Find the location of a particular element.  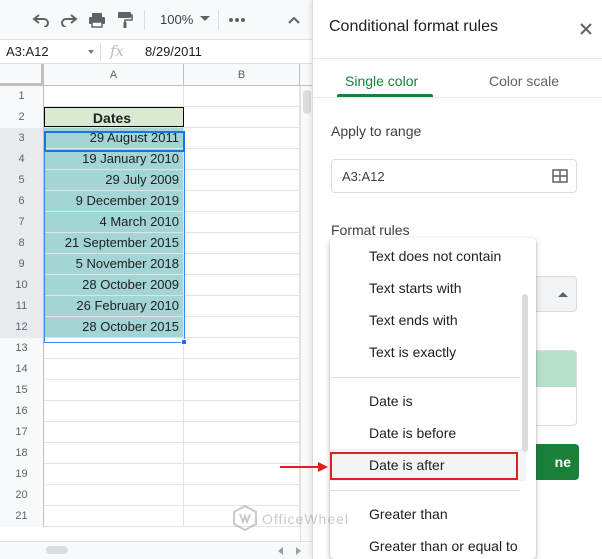

formula-divider is located at coordinates (100, 52).